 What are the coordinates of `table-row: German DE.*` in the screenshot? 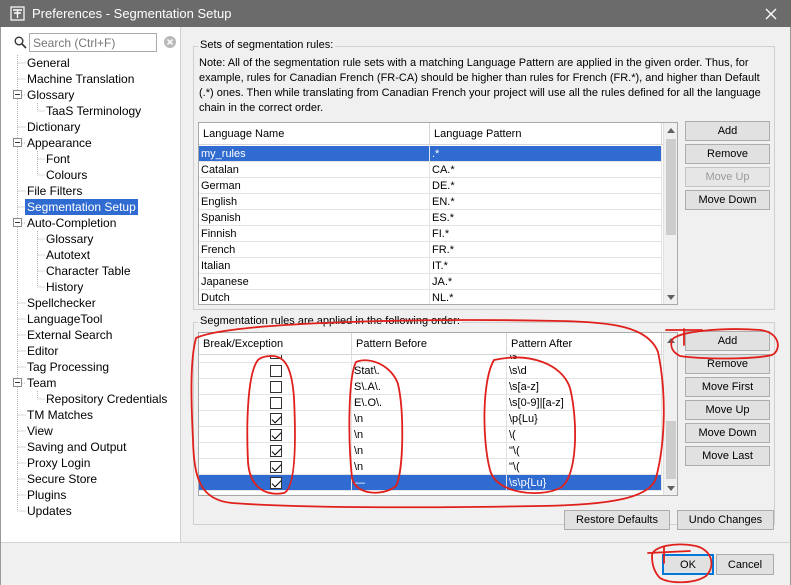 It's located at (430, 186).